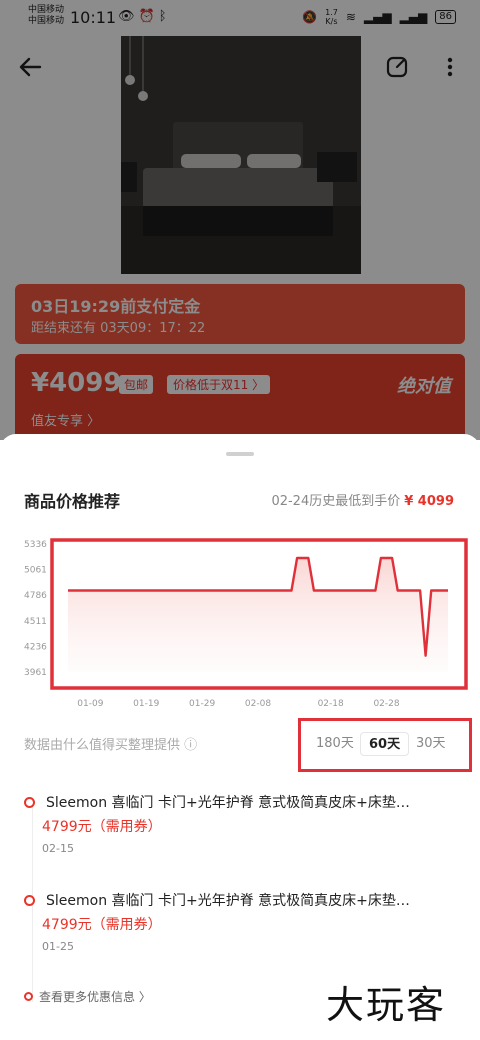  Describe the element at coordinates (90, 704) in the screenshot. I see `x-tick-label: 01-09` at that location.